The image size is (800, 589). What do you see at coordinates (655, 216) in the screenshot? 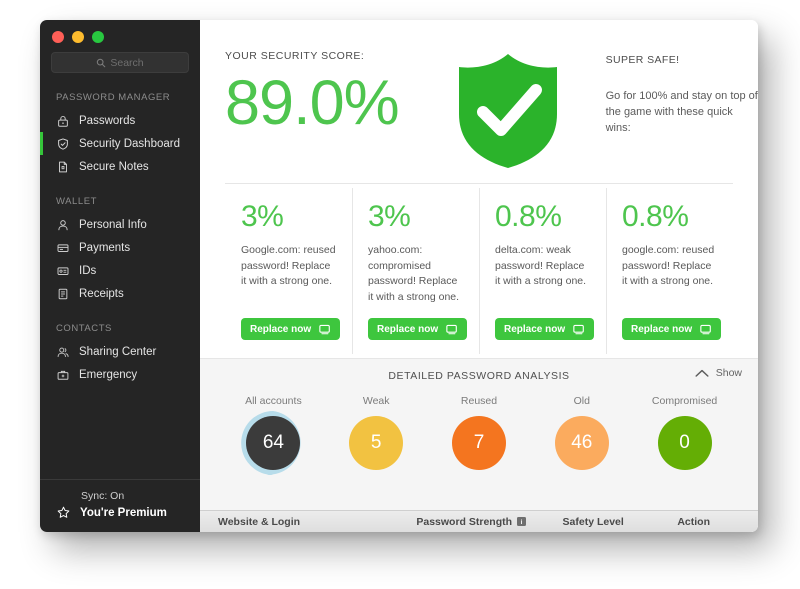
I see `card-percent: 0.8%` at bounding box center [655, 216].